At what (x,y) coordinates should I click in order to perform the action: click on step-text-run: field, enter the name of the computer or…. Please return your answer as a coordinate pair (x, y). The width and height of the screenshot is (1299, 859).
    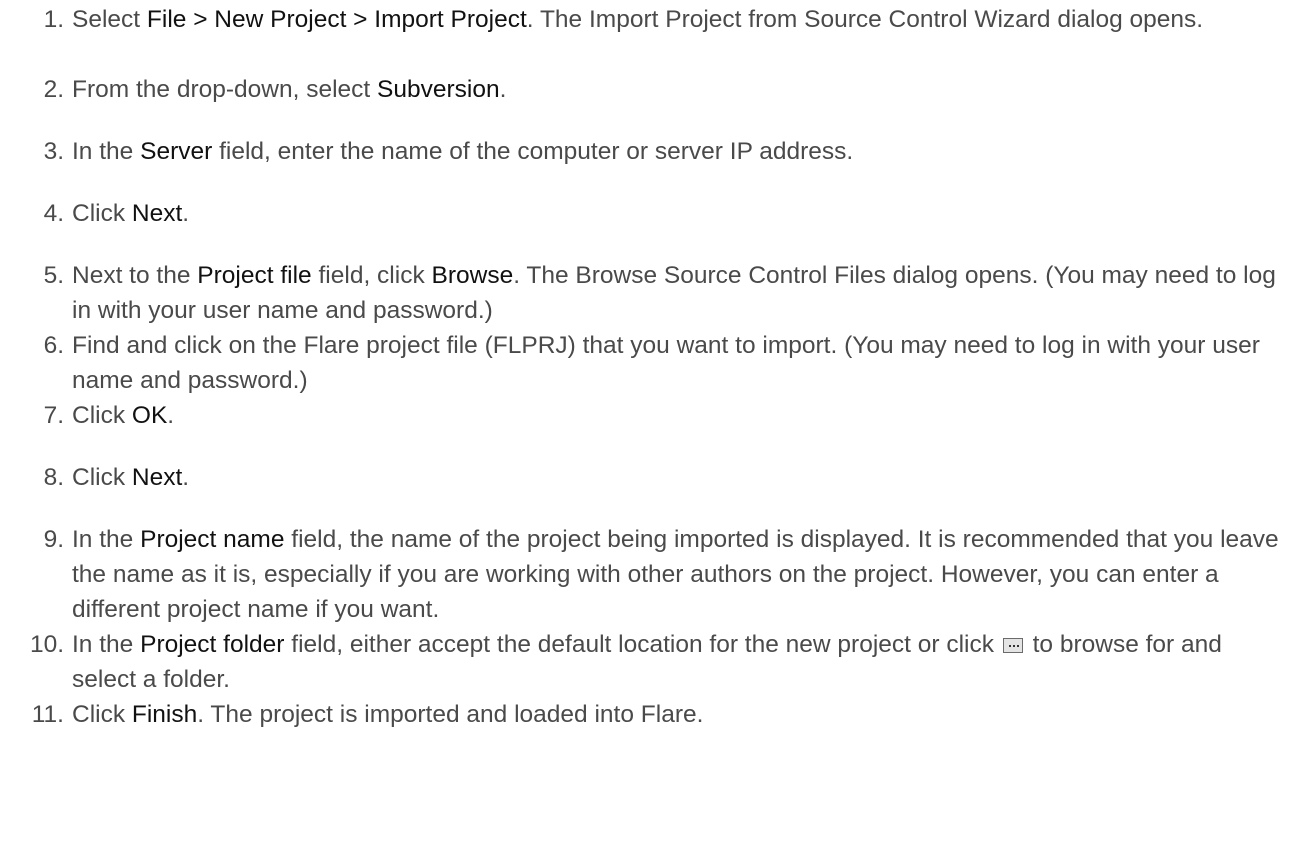
    Looking at the image, I should click on (533, 151).